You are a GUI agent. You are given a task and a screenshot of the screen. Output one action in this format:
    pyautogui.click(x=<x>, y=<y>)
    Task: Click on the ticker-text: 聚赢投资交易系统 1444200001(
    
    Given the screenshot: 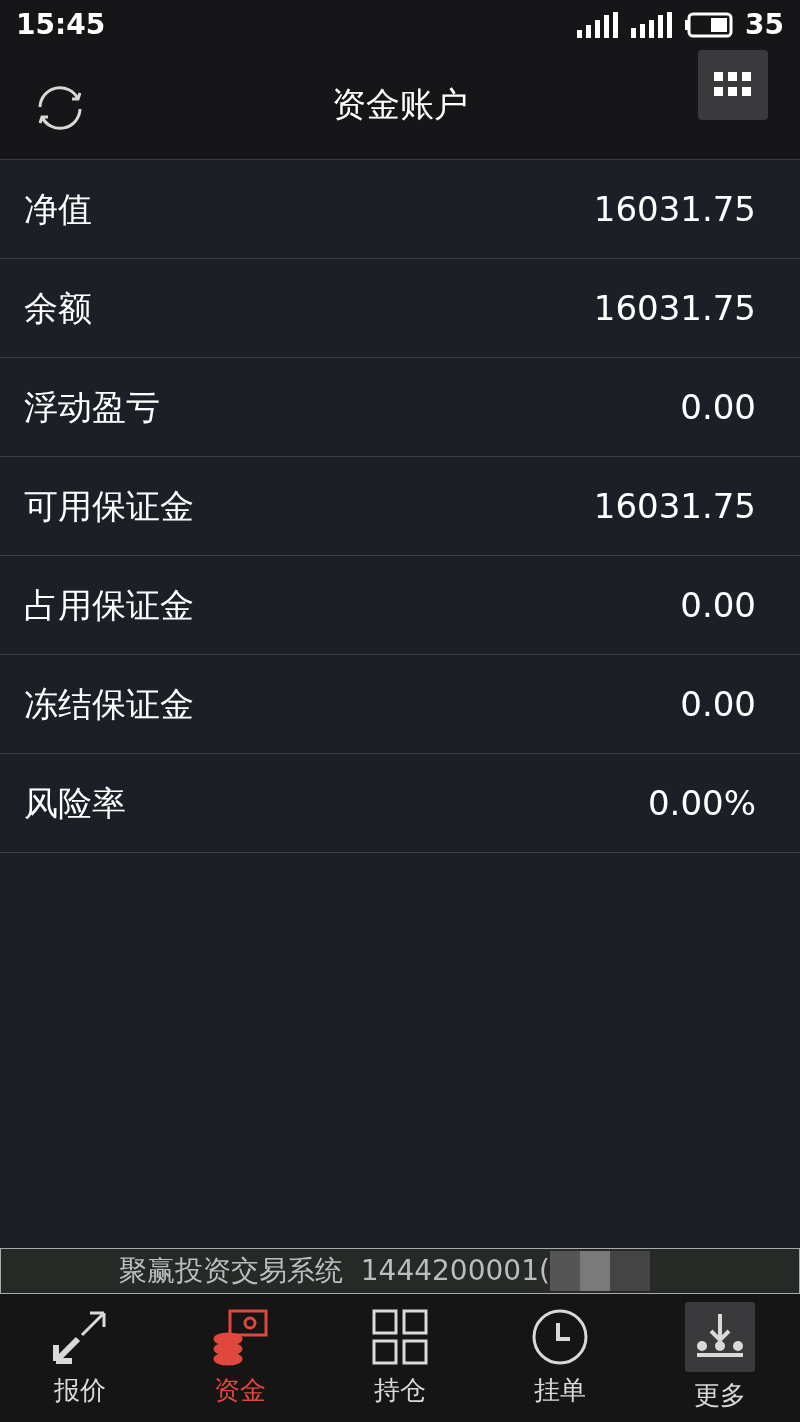 What is the action you would take?
    pyautogui.click(x=334, y=1271)
    